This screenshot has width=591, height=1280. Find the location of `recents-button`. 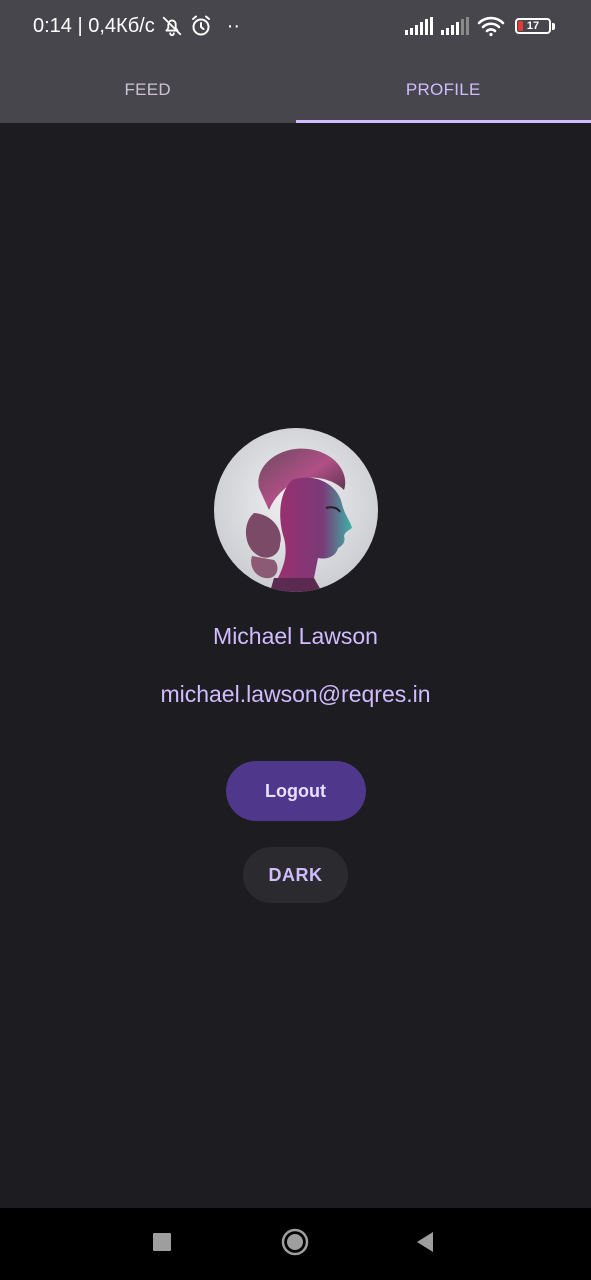

recents-button is located at coordinates (162, 1244).